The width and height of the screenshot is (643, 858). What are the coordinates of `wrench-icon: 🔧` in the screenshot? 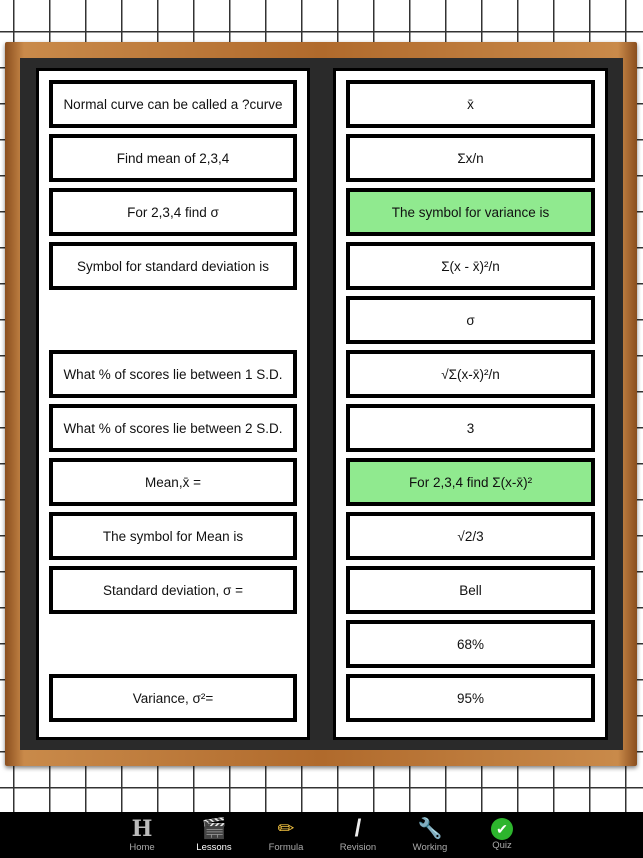 It's located at (430, 829).